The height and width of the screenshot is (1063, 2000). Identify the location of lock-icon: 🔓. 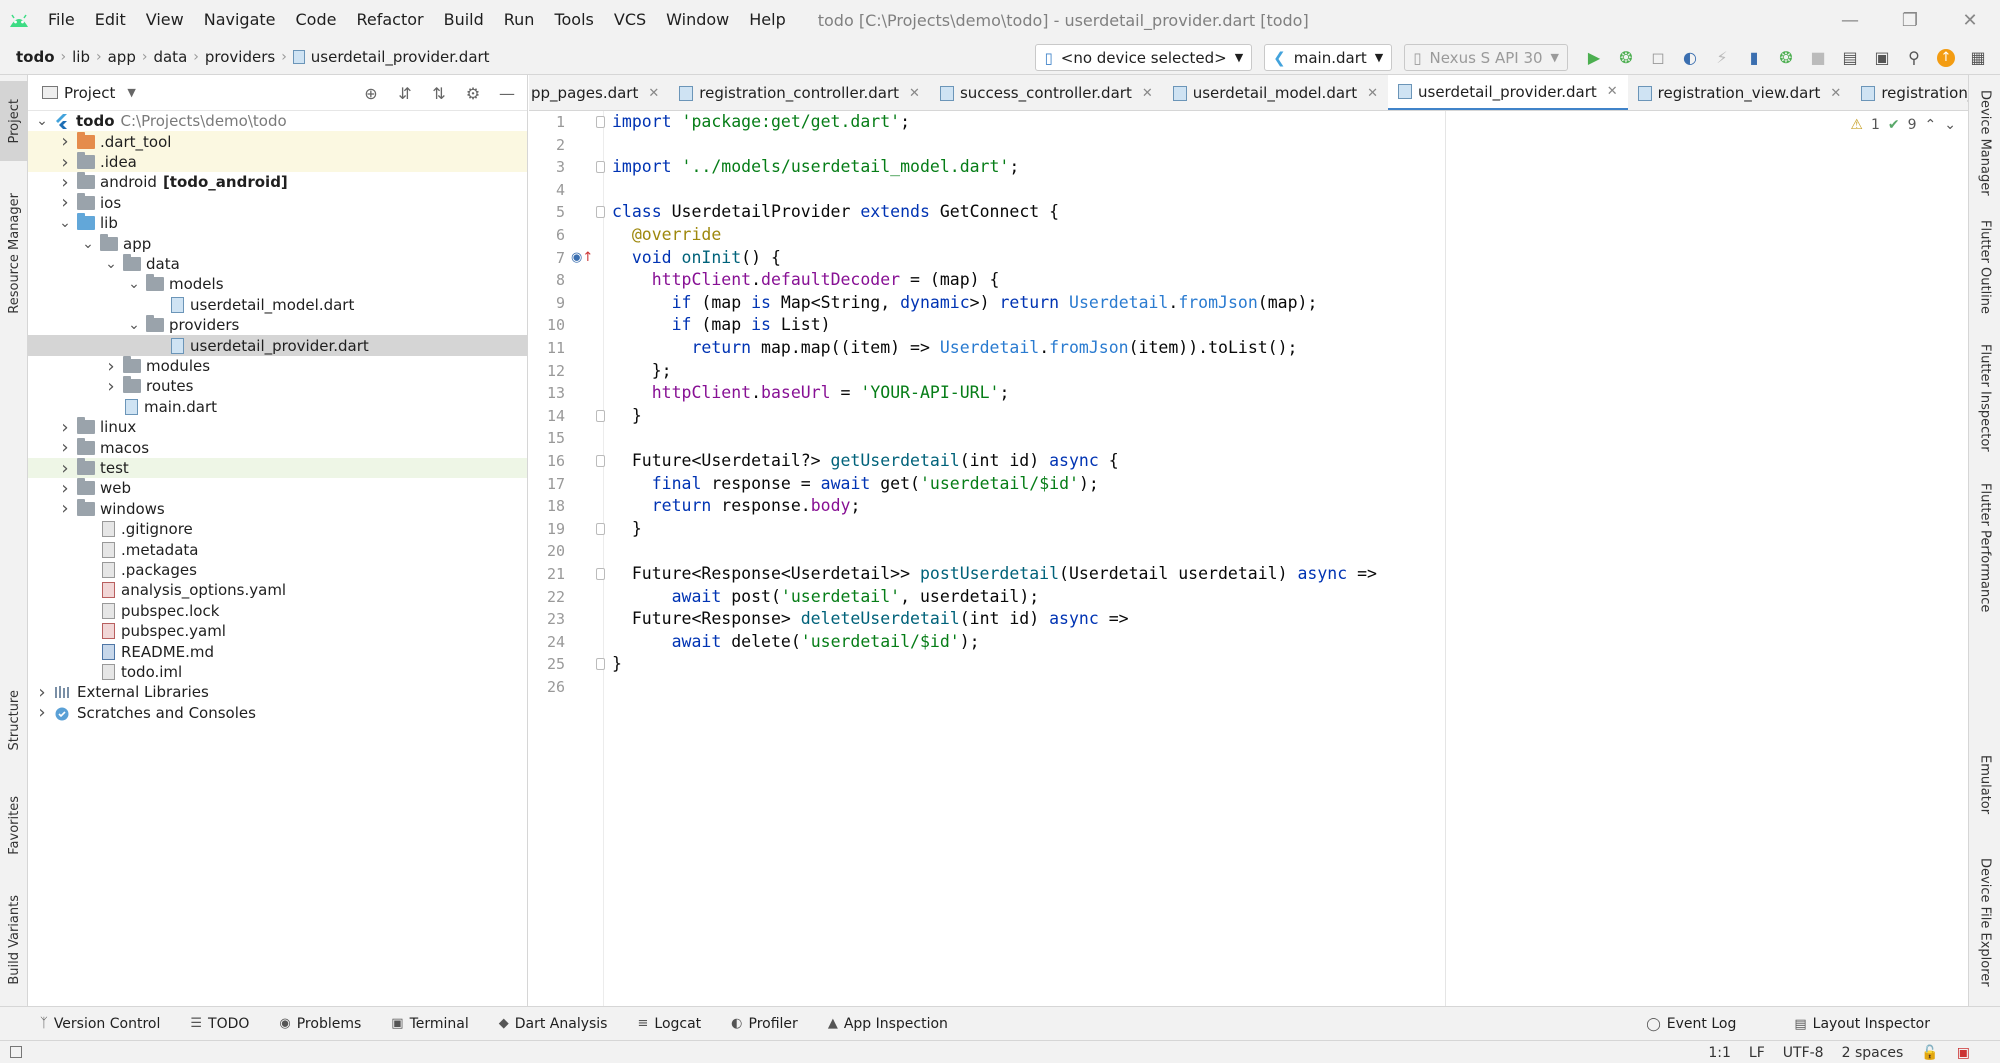
(1929, 1053).